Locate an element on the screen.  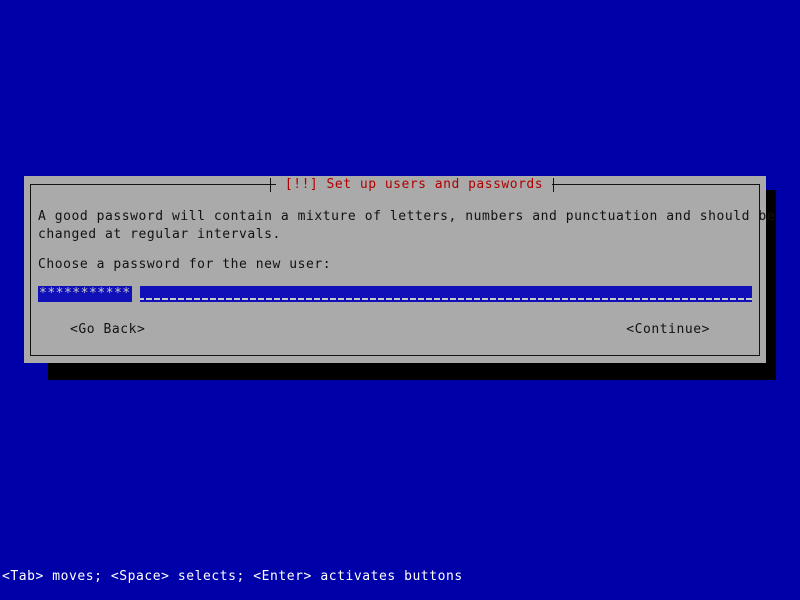
password-input-row: *********** is located at coordinates (395, 294).